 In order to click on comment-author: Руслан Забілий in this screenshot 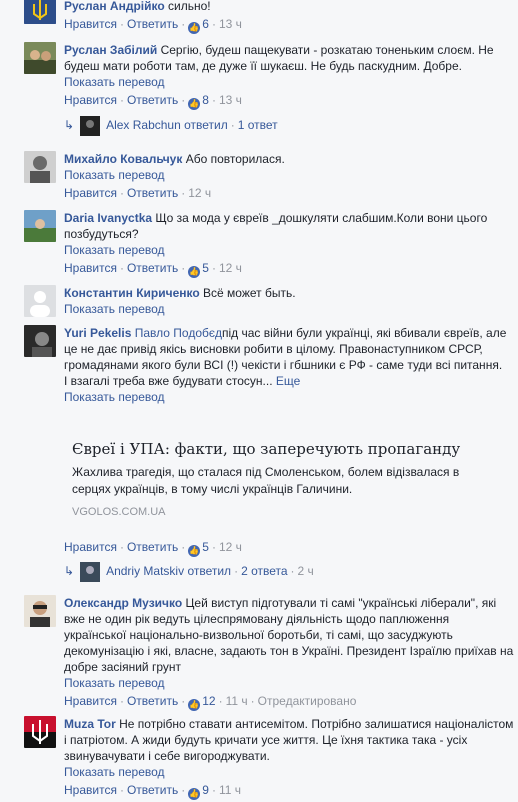, I will do `click(110, 50)`.